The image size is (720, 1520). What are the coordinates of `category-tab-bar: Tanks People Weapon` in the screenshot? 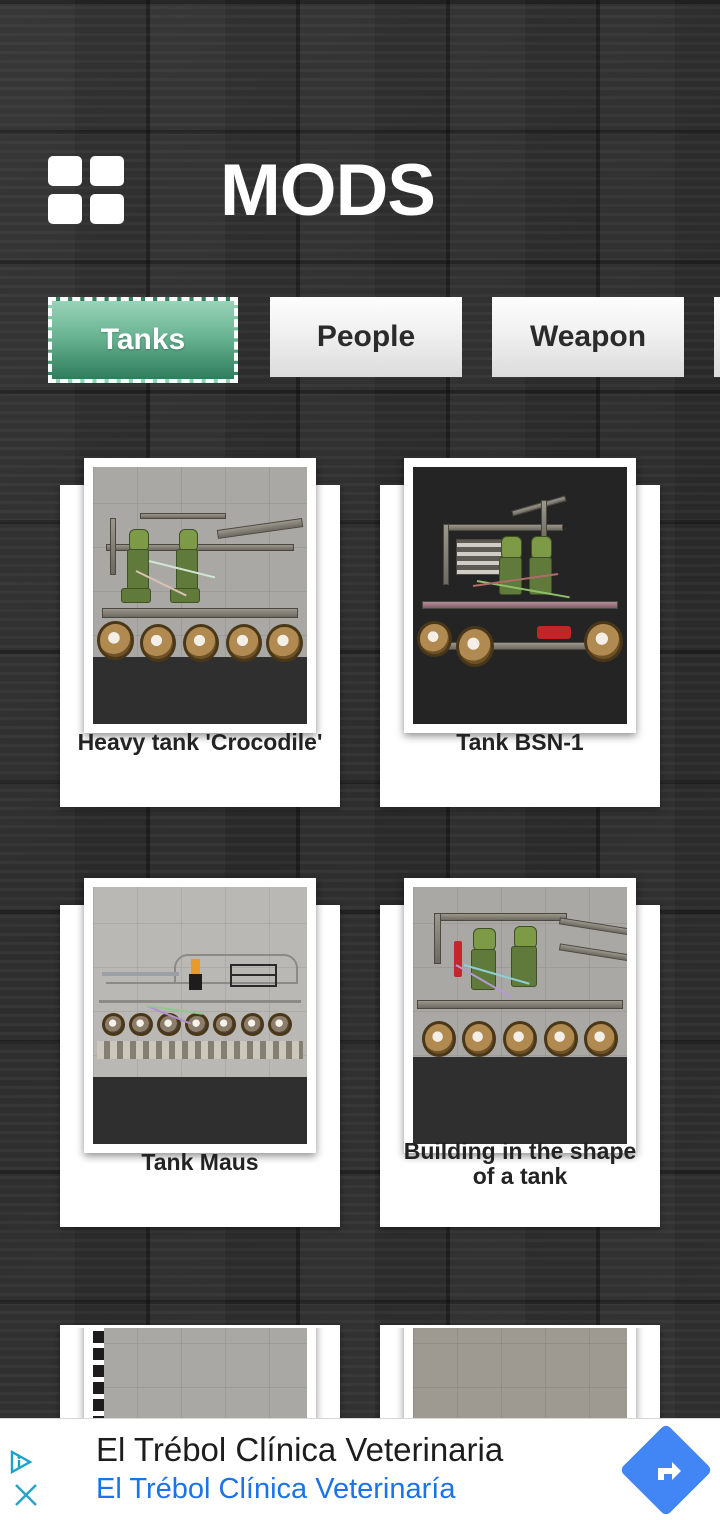 It's located at (360, 340).